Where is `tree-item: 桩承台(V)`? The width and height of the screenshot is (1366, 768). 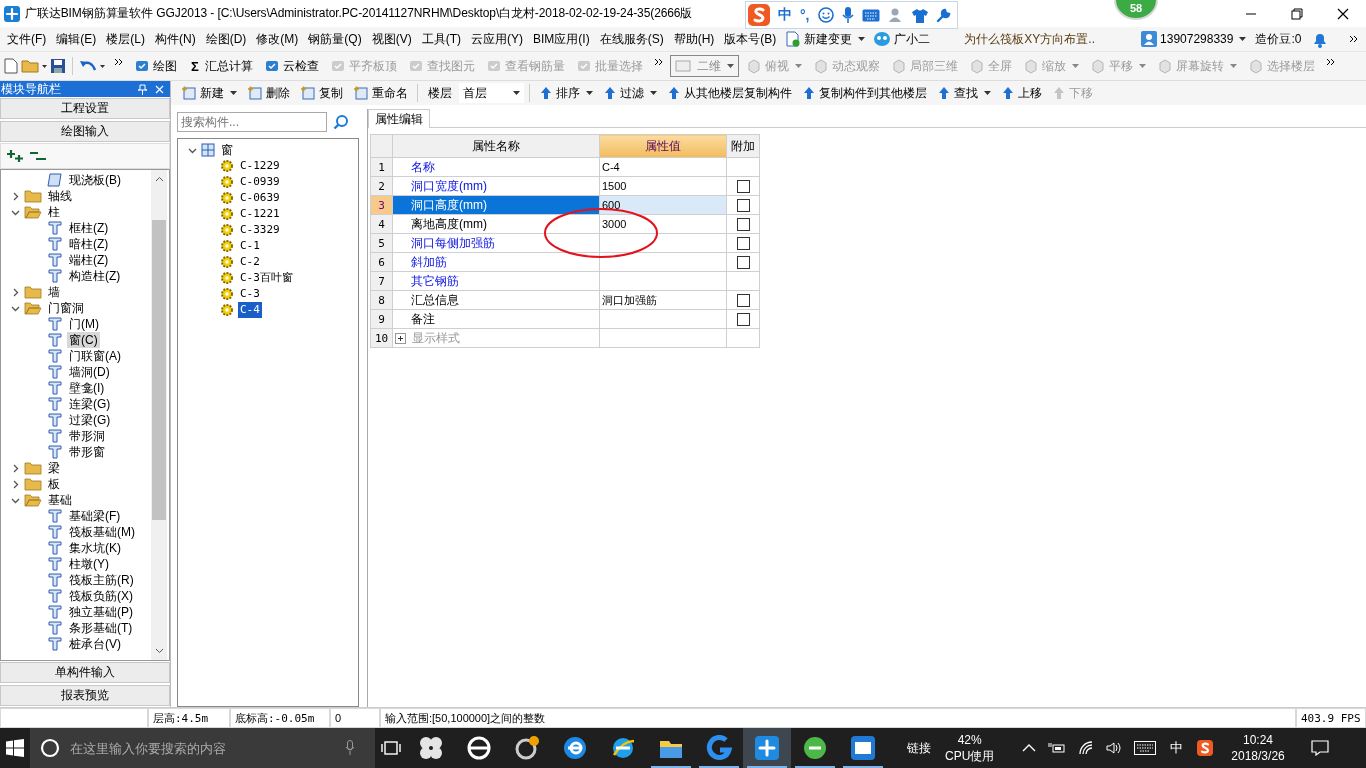 tree-item: 桩承台(V) is located at coordinates (95, 644).